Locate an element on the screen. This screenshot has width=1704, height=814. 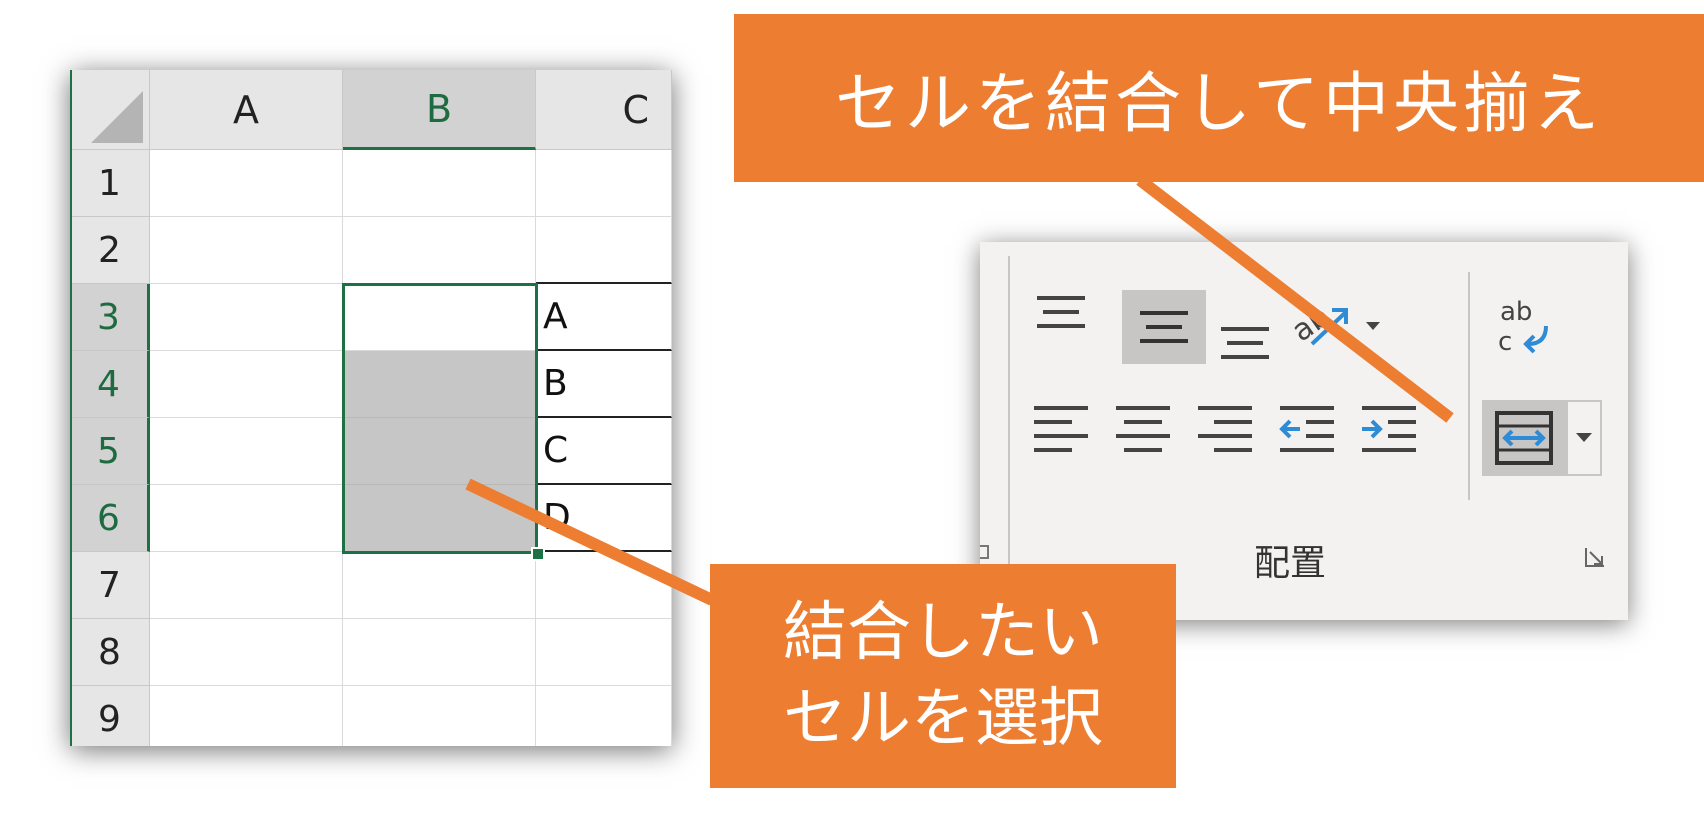
cell-a7 is located at coordinates (246, 585).